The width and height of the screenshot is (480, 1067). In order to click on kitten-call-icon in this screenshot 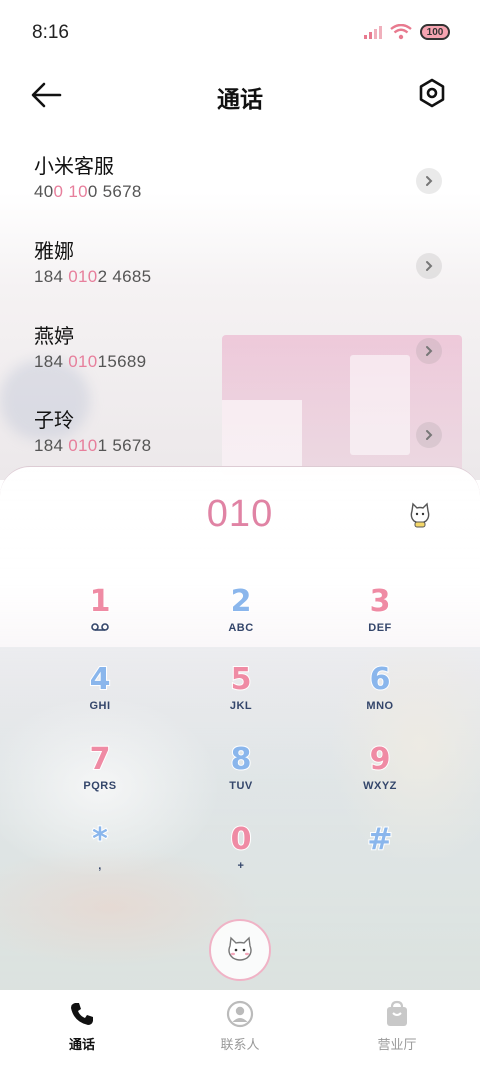, I will do `click(240, 948)`.